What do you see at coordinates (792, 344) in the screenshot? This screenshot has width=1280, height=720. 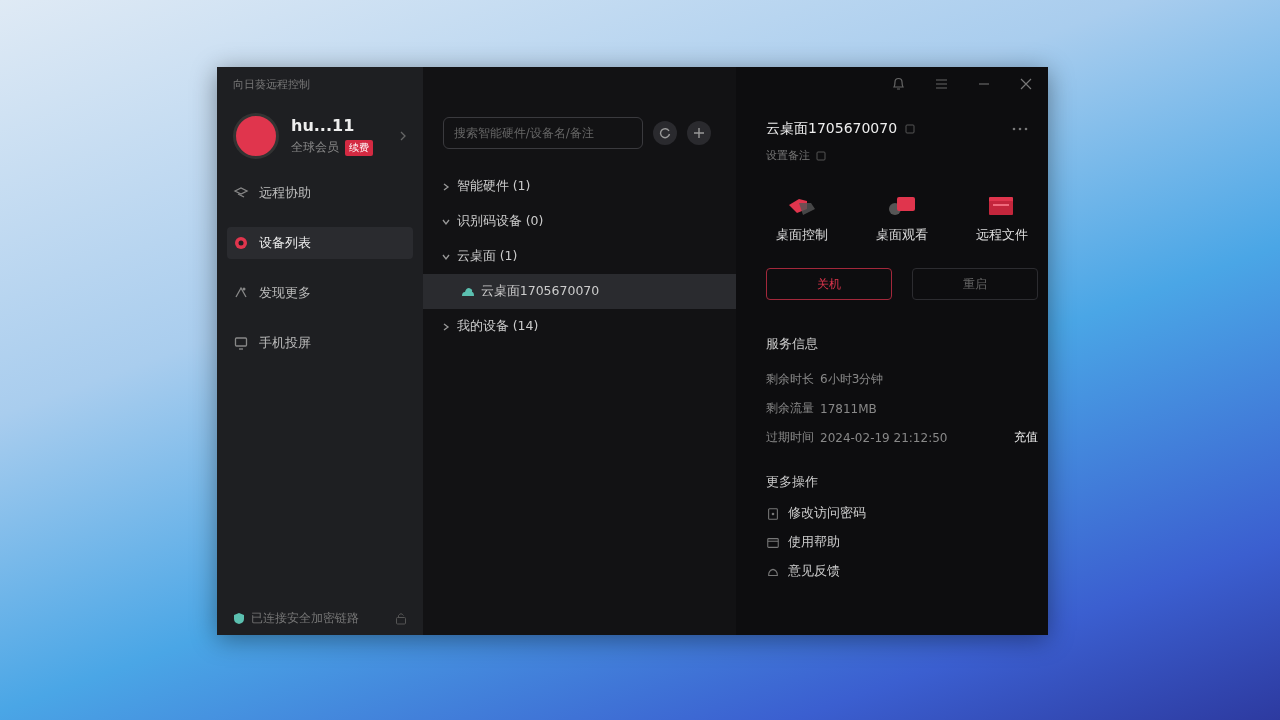 I see `section-title: 服务信息` at bounding box center [792, 344].